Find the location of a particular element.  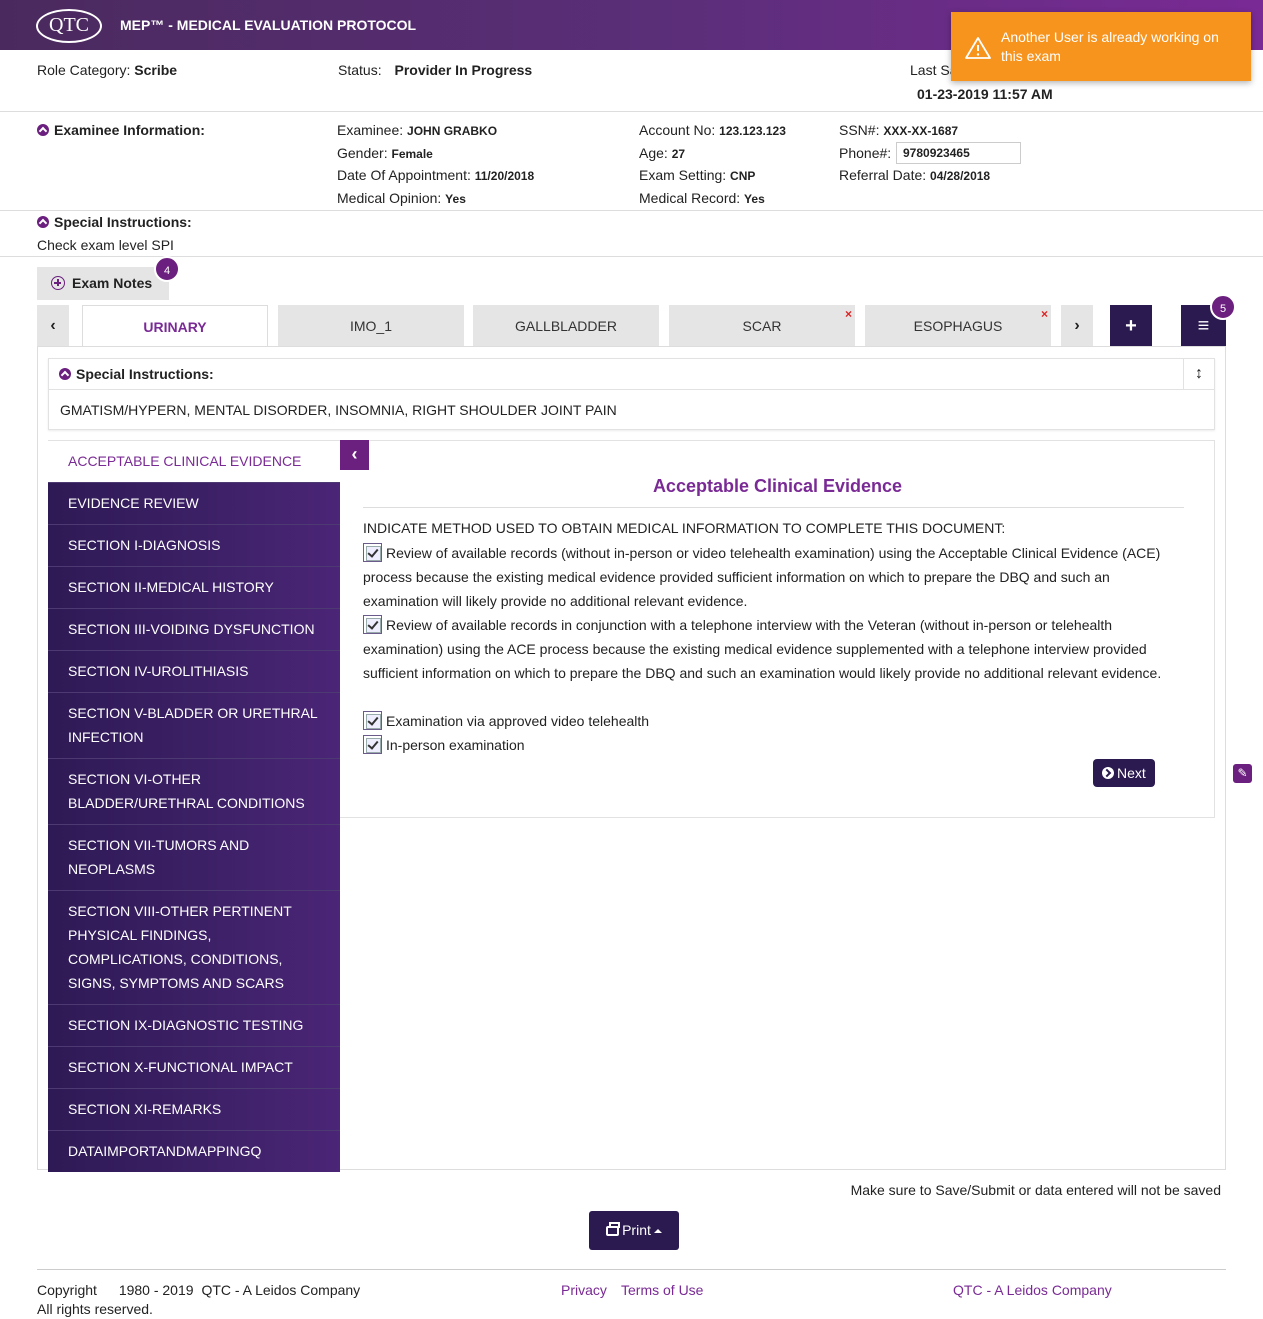

sidebar-item-diagnostic-testing: SECTION IX-DIAGNOSTIC TESTING is located at coordinates (194, 1025).